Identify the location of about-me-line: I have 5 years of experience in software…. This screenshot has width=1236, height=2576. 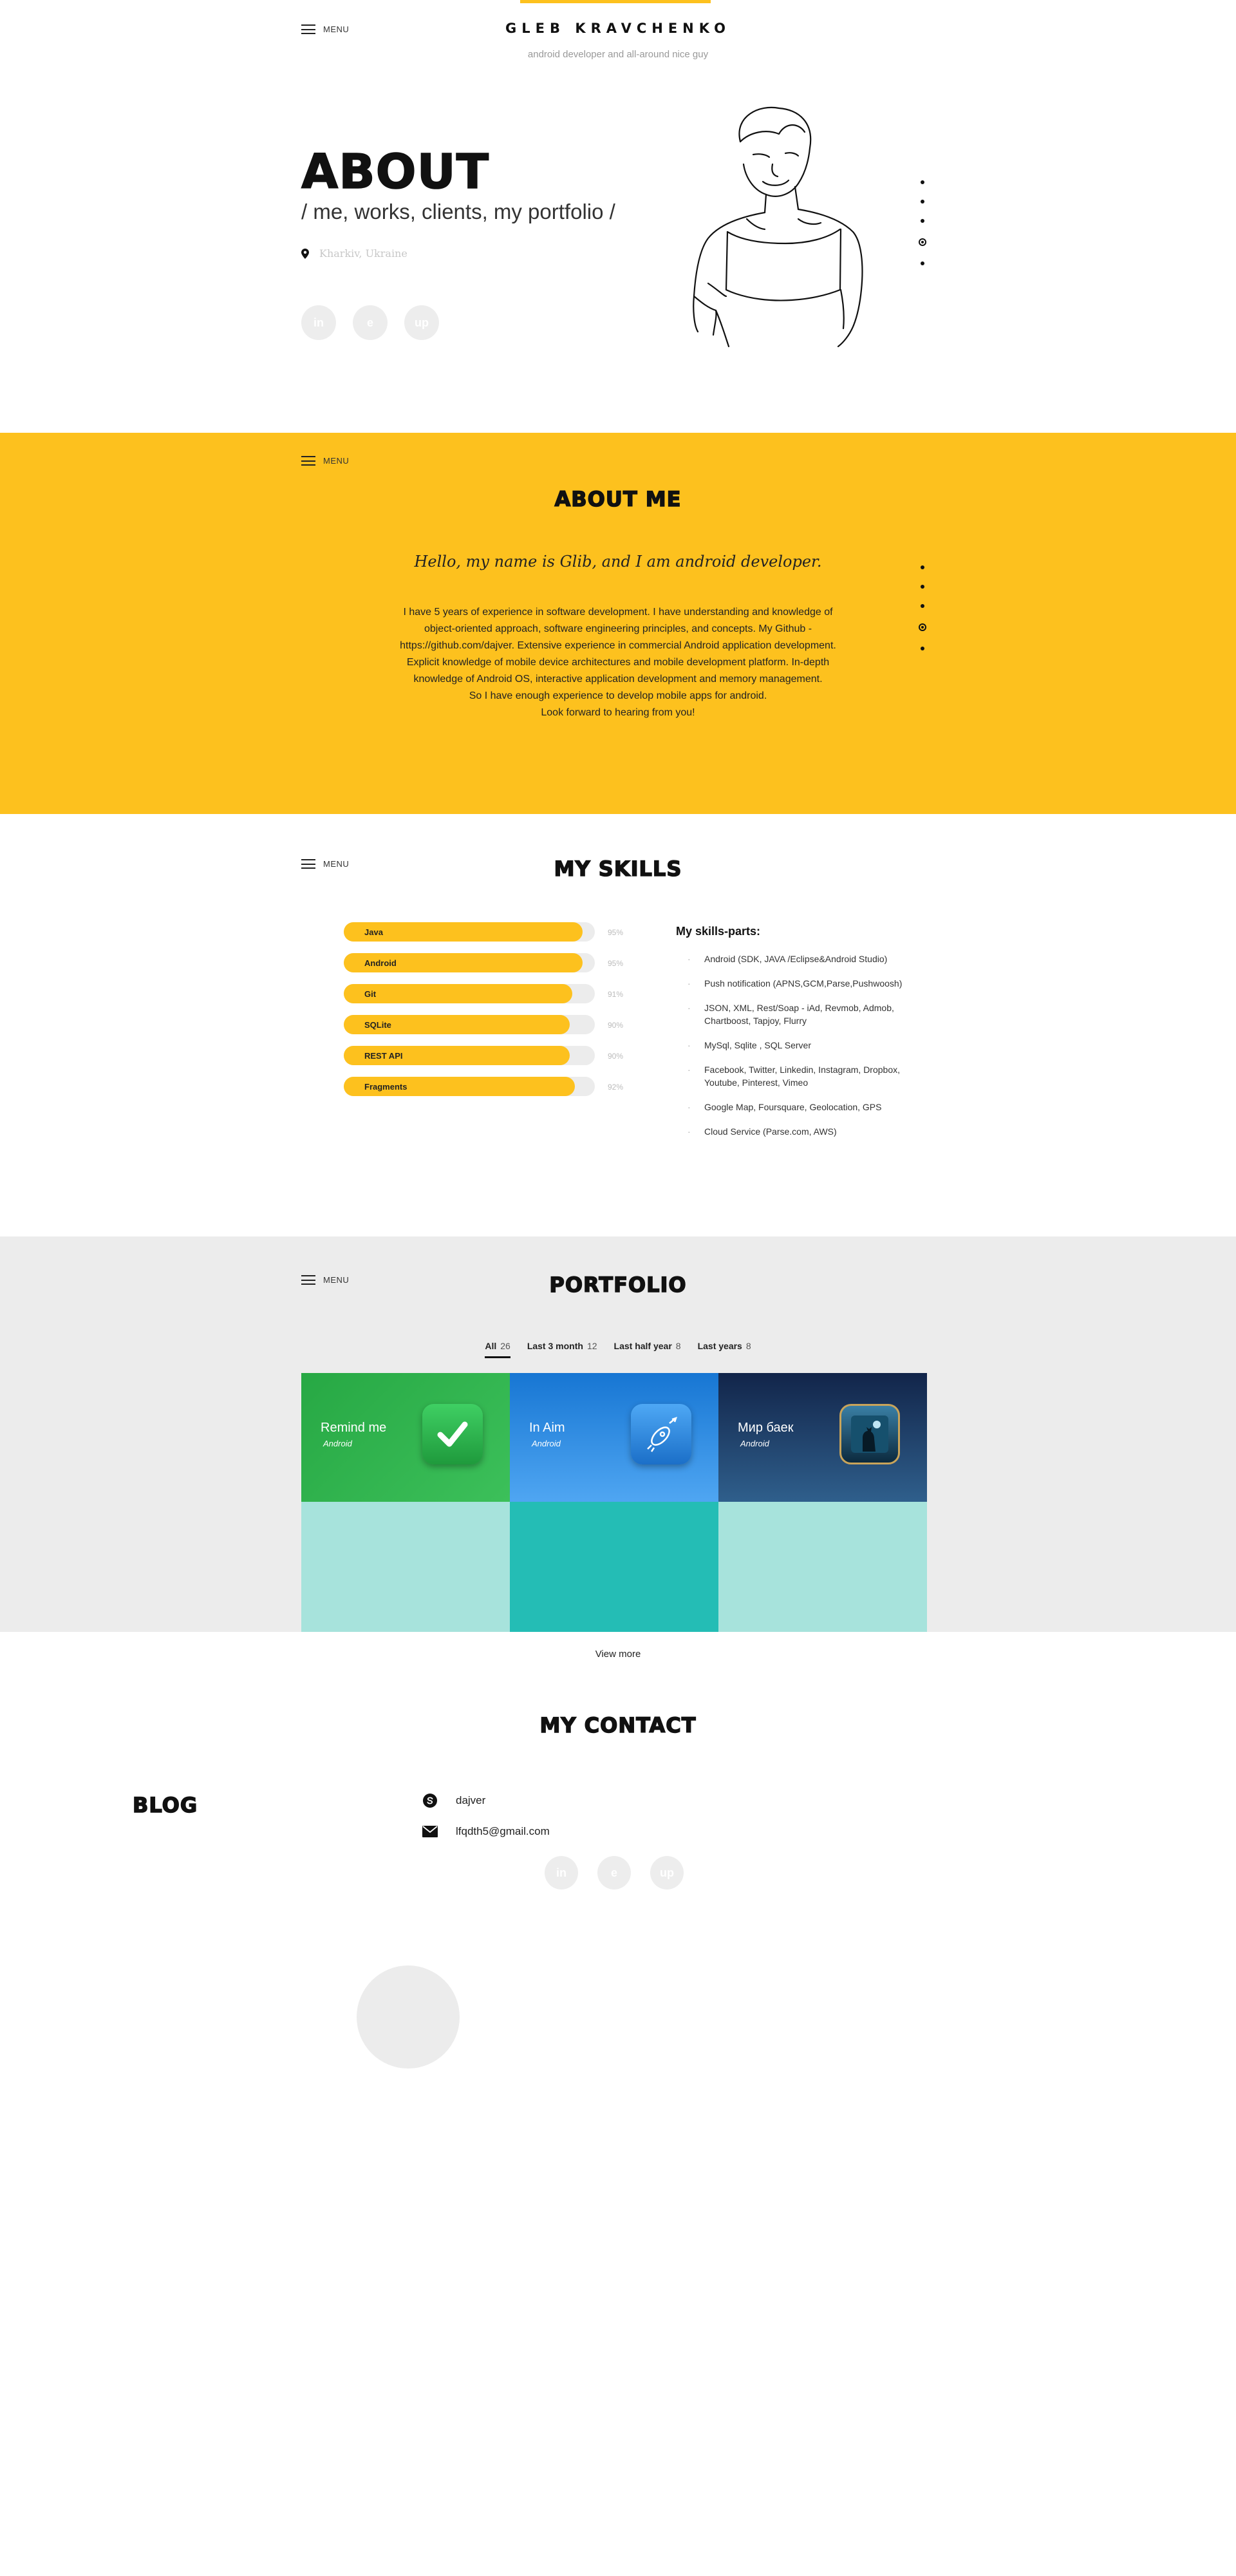
(618, 612).